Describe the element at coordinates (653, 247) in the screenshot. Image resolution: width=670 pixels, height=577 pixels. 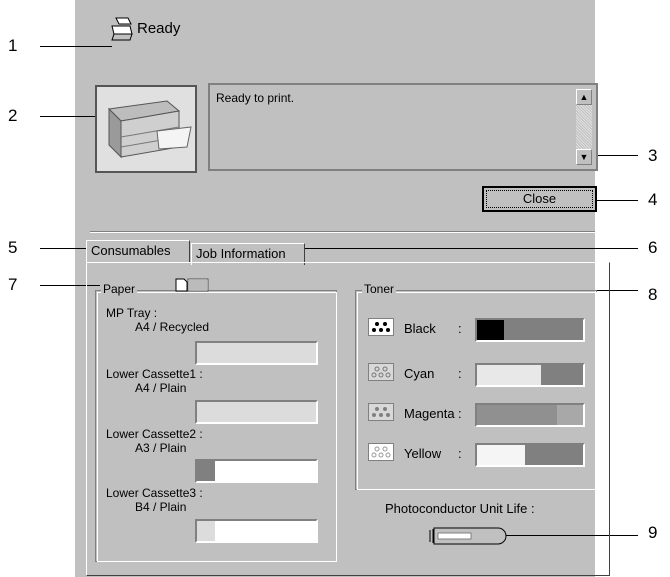
I see `callout-6: 6` at that location.